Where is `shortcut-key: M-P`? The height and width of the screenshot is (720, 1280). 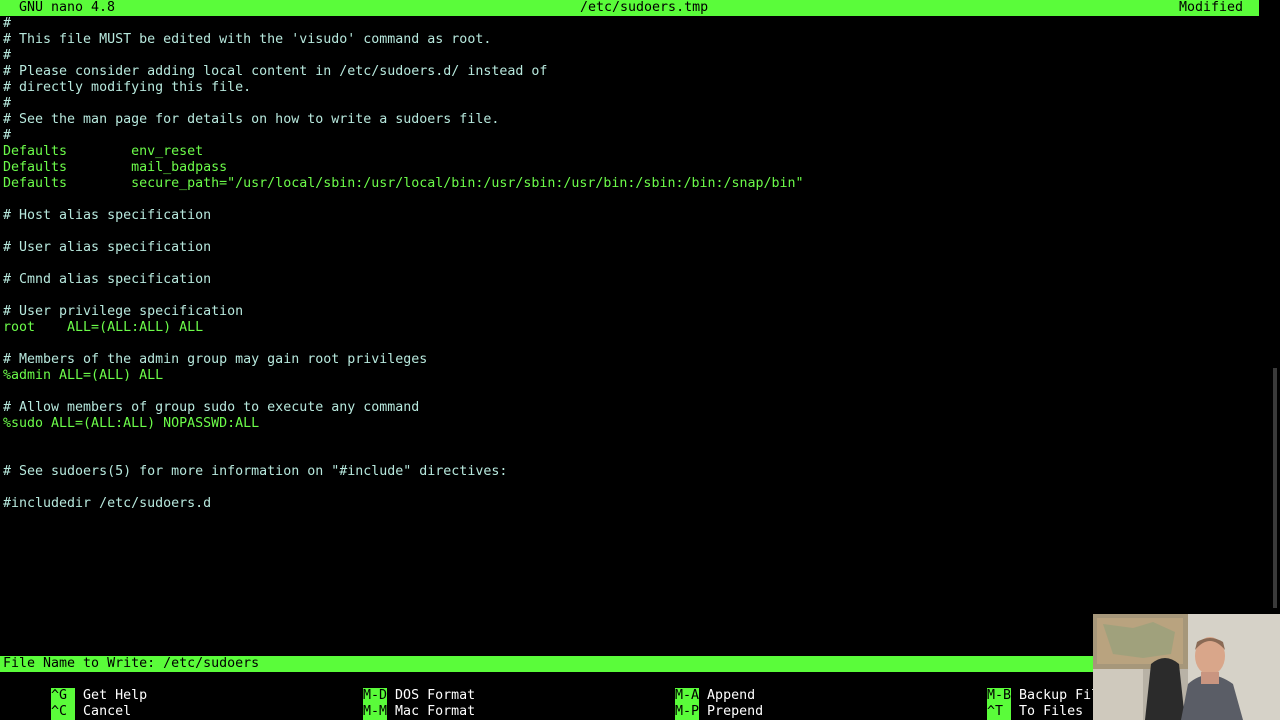
shortcut-key: M-P is located at coordinates (687, 712).